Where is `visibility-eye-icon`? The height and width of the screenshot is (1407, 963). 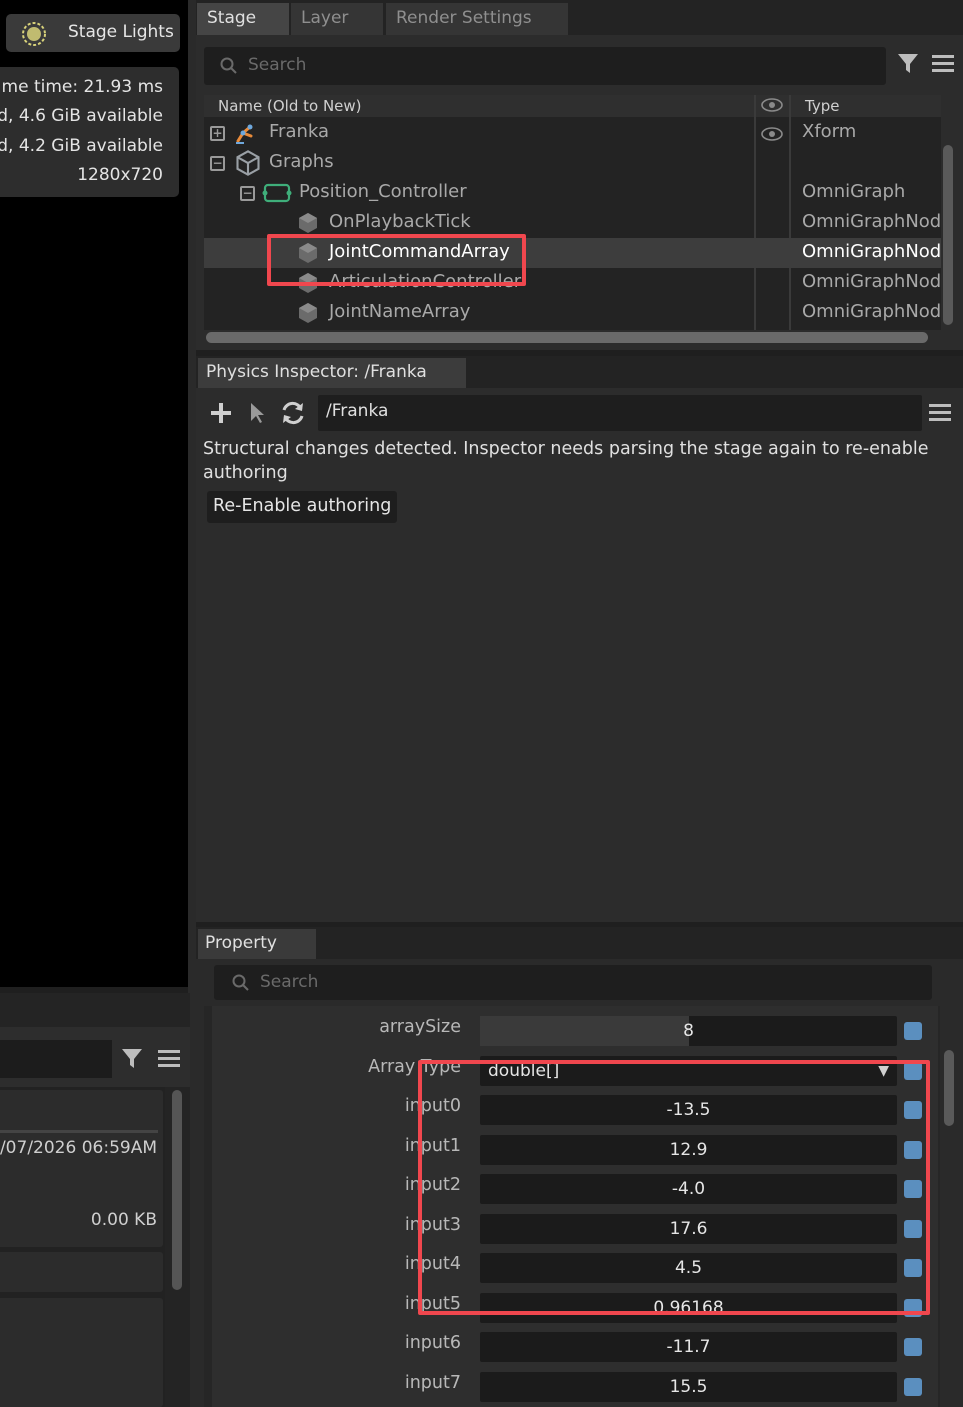
visibility-eye-icon is located at coordinates (772, 134).